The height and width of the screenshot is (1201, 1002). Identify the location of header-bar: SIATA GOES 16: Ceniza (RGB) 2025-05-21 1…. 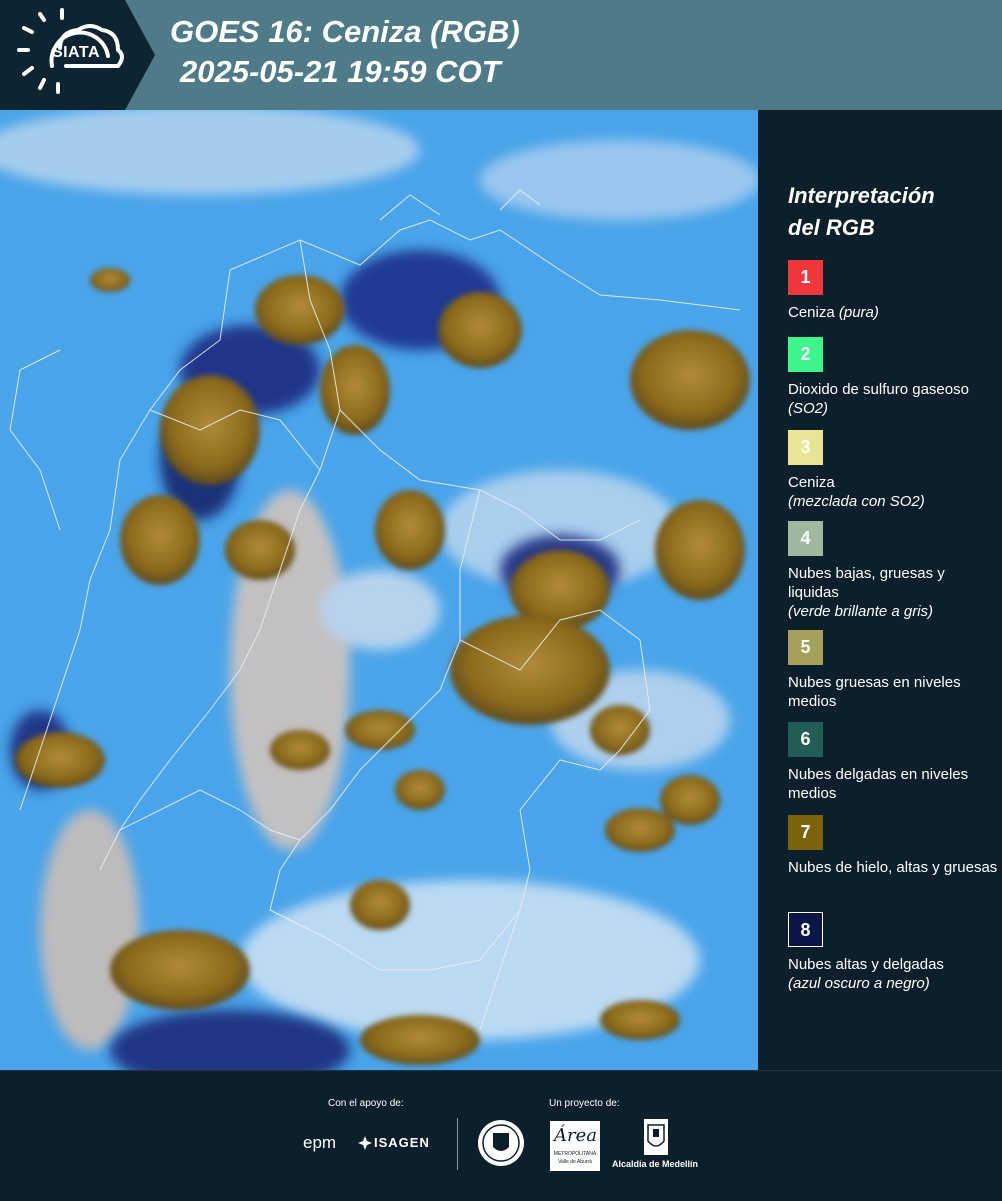
(501, 55).